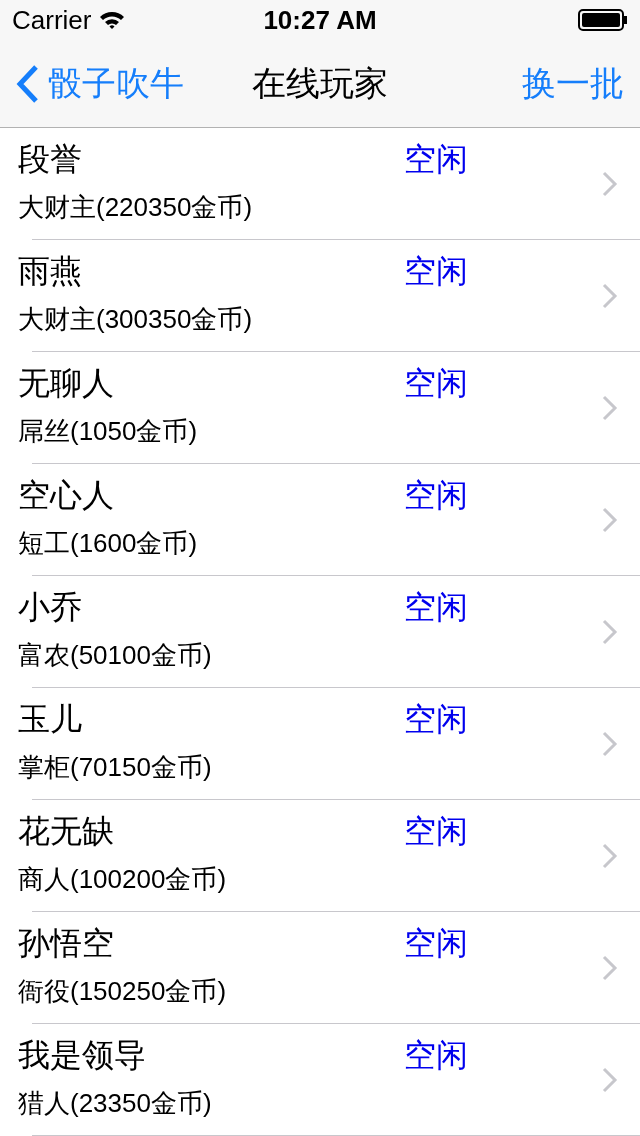 The height and width of the screenshot is (1136, 640). I want to click on carrier-label: Carrier, so click(52, 20).